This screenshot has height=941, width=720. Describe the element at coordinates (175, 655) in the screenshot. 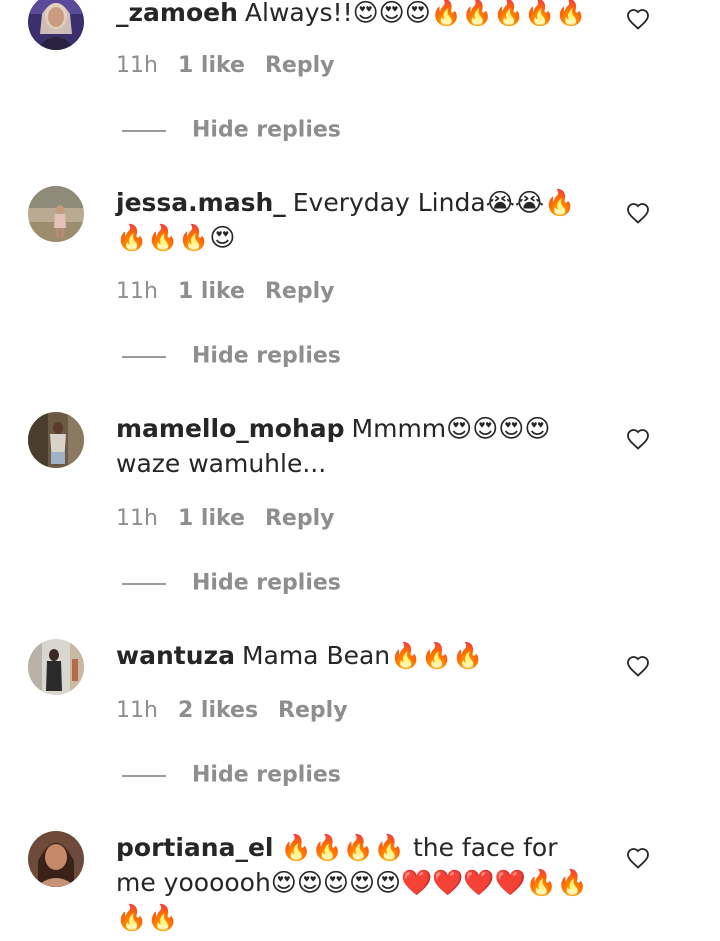

I see `comment-username: wantuza` at that location.